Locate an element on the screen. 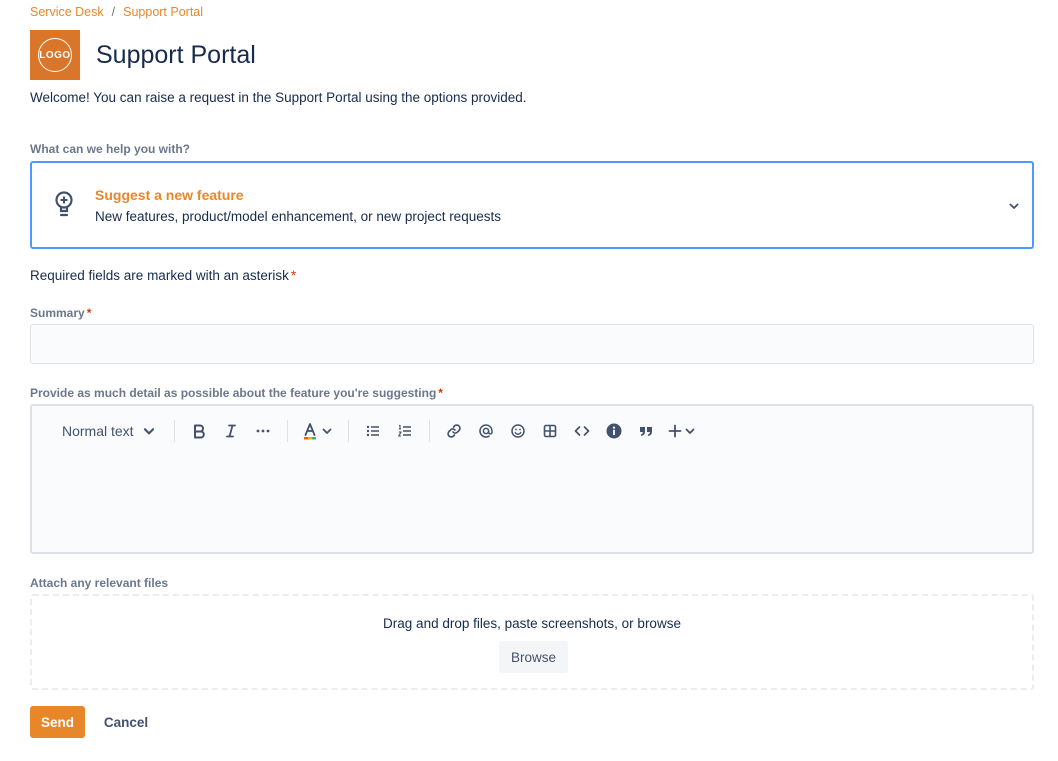 This screenshot has width=1058, height=761. more-formatting-button is located at coordinates (263, 431).